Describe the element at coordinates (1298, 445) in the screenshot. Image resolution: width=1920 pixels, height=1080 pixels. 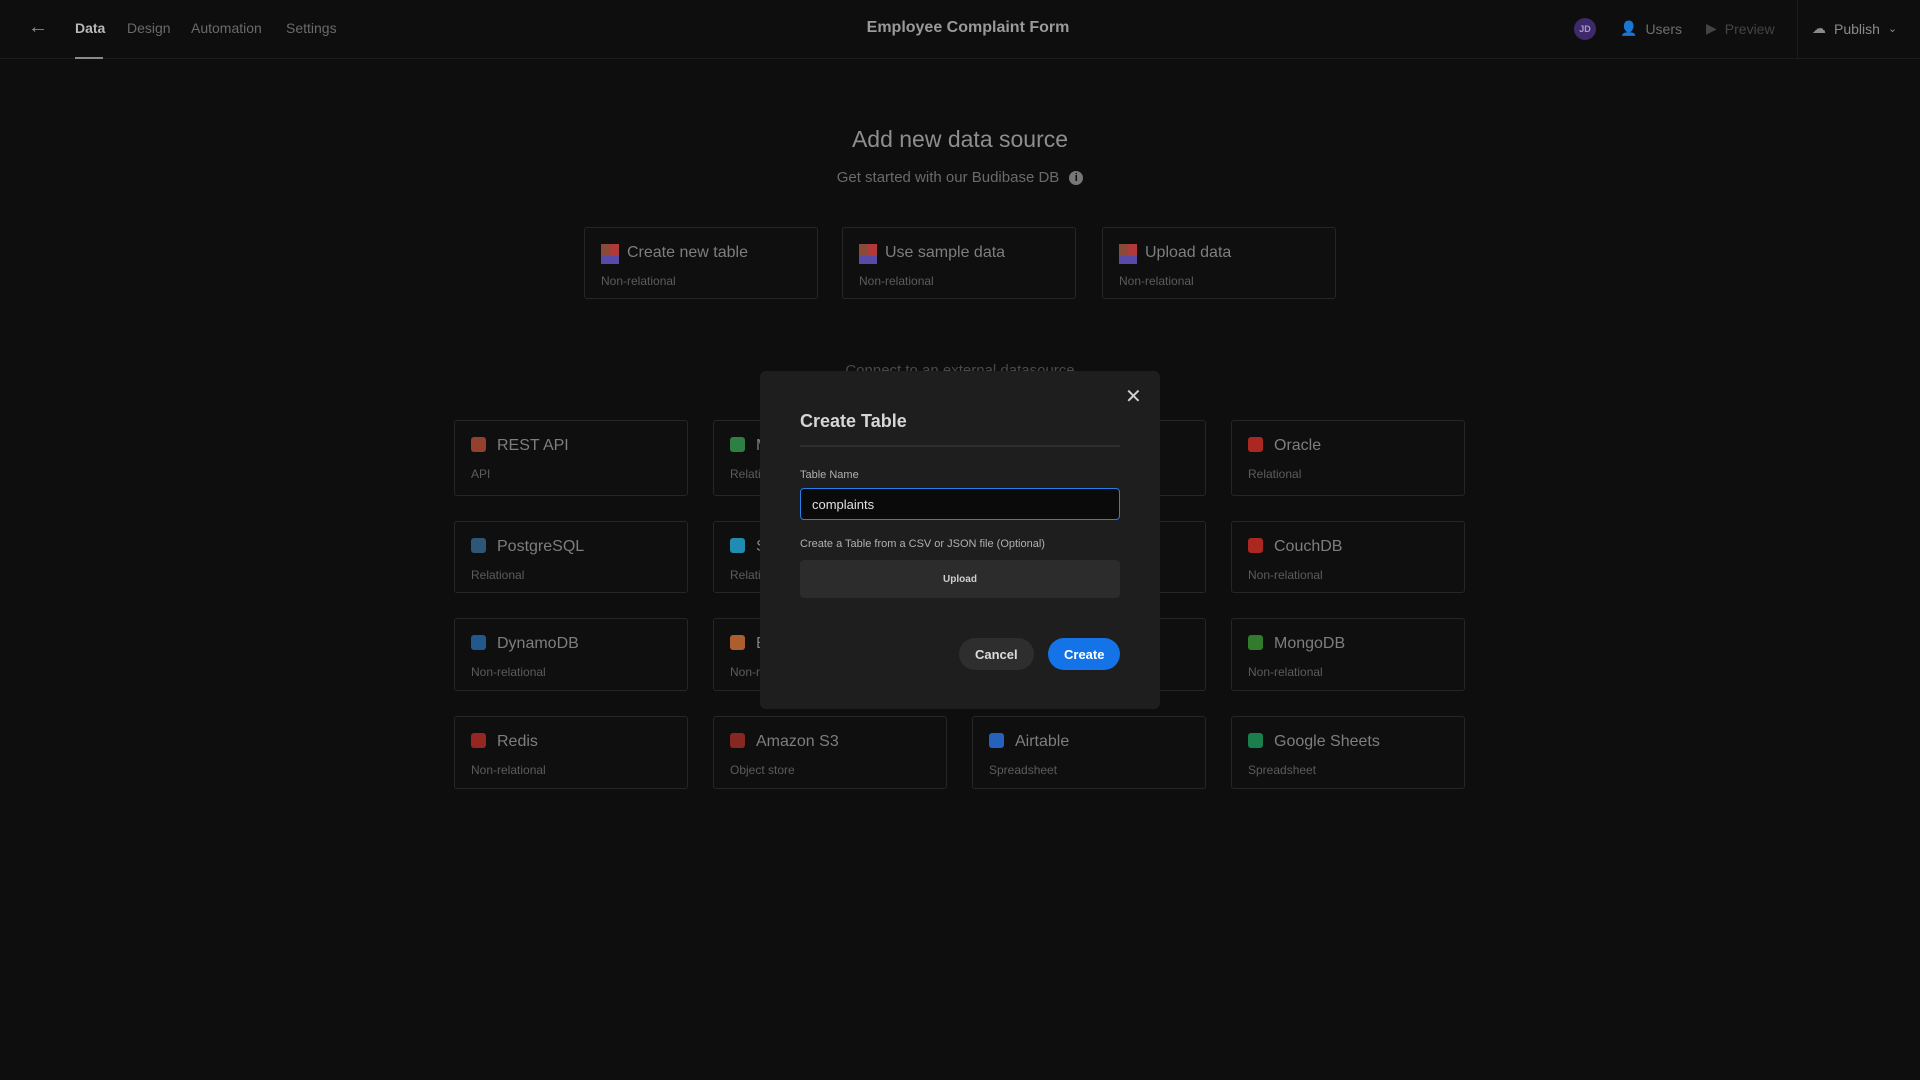
I see `datasource-name: Oracle` at that location.